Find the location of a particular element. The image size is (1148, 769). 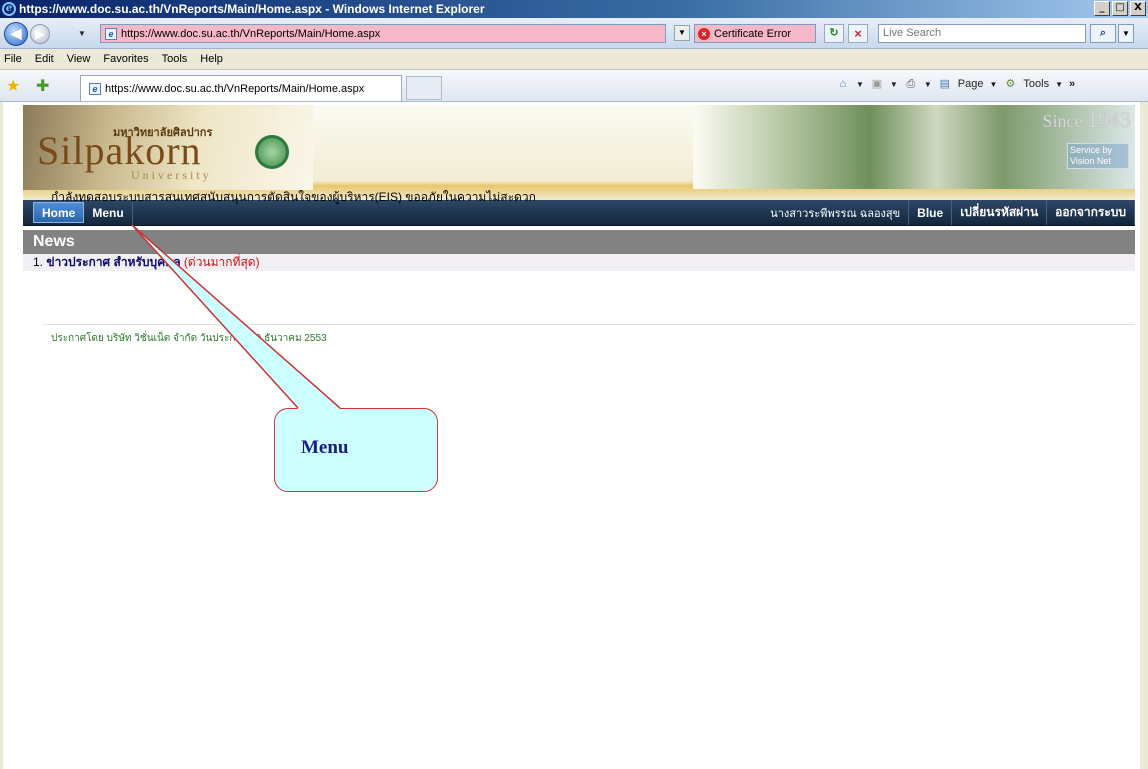

menu-edit: Edit is located at coordinates (44, 59).